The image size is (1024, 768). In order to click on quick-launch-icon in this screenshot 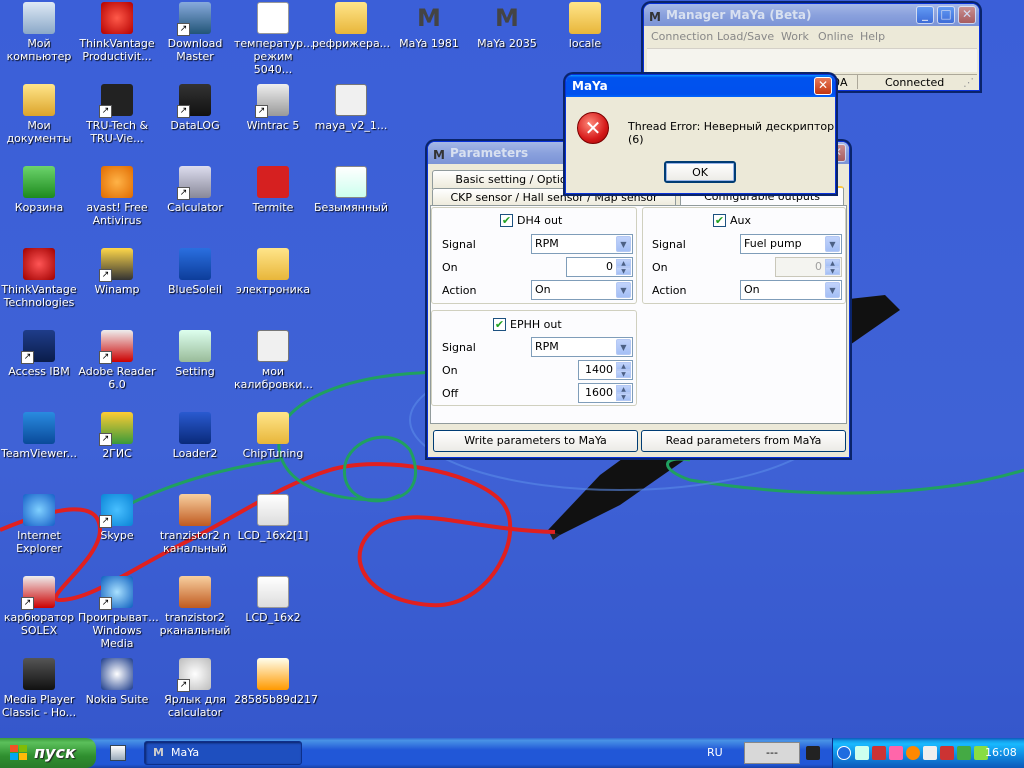, I will do `click(118, 753)`.